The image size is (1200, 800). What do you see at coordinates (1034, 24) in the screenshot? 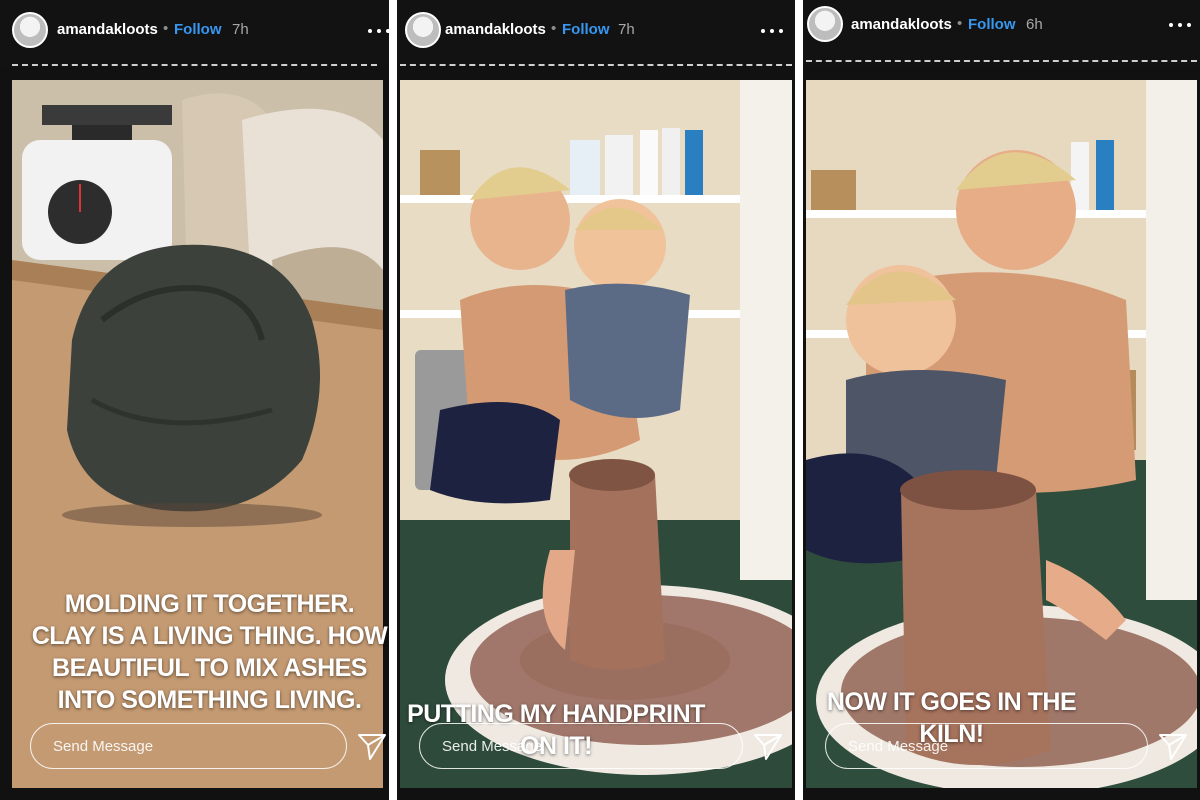
I see `timestamp: 6h` at bounding box center [1034, 24].